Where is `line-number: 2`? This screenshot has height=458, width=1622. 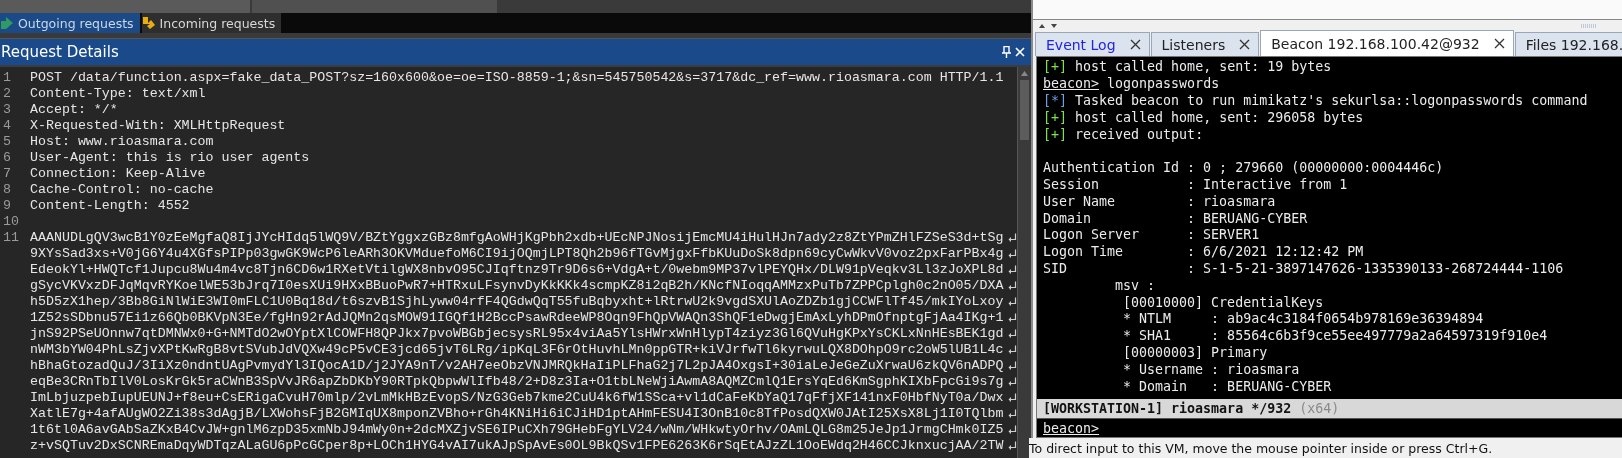 line-number: 2 is located at coordinates (7, 94).